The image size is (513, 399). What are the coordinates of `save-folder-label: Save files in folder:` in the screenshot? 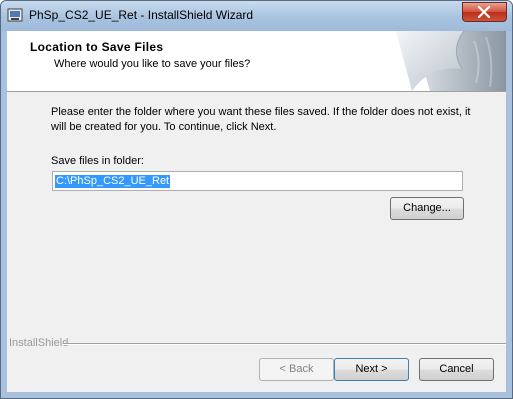 It's located at (97, 161).